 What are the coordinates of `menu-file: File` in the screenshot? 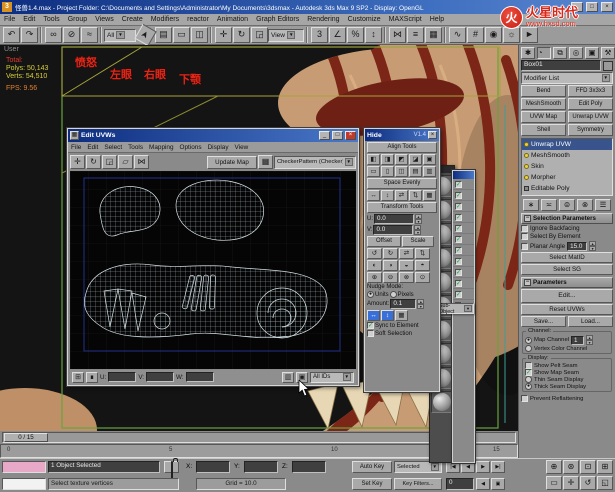 It's located at (9, 19).